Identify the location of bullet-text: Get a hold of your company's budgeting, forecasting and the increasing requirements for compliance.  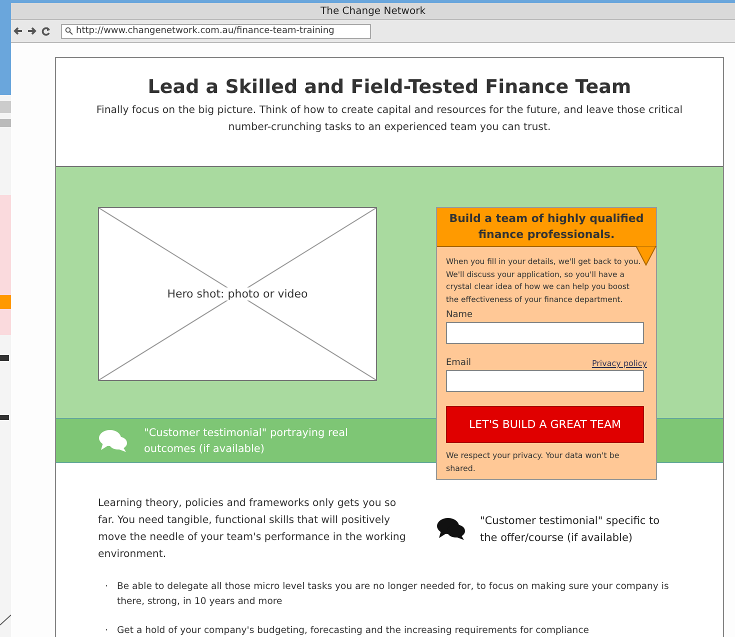
(353, 630).